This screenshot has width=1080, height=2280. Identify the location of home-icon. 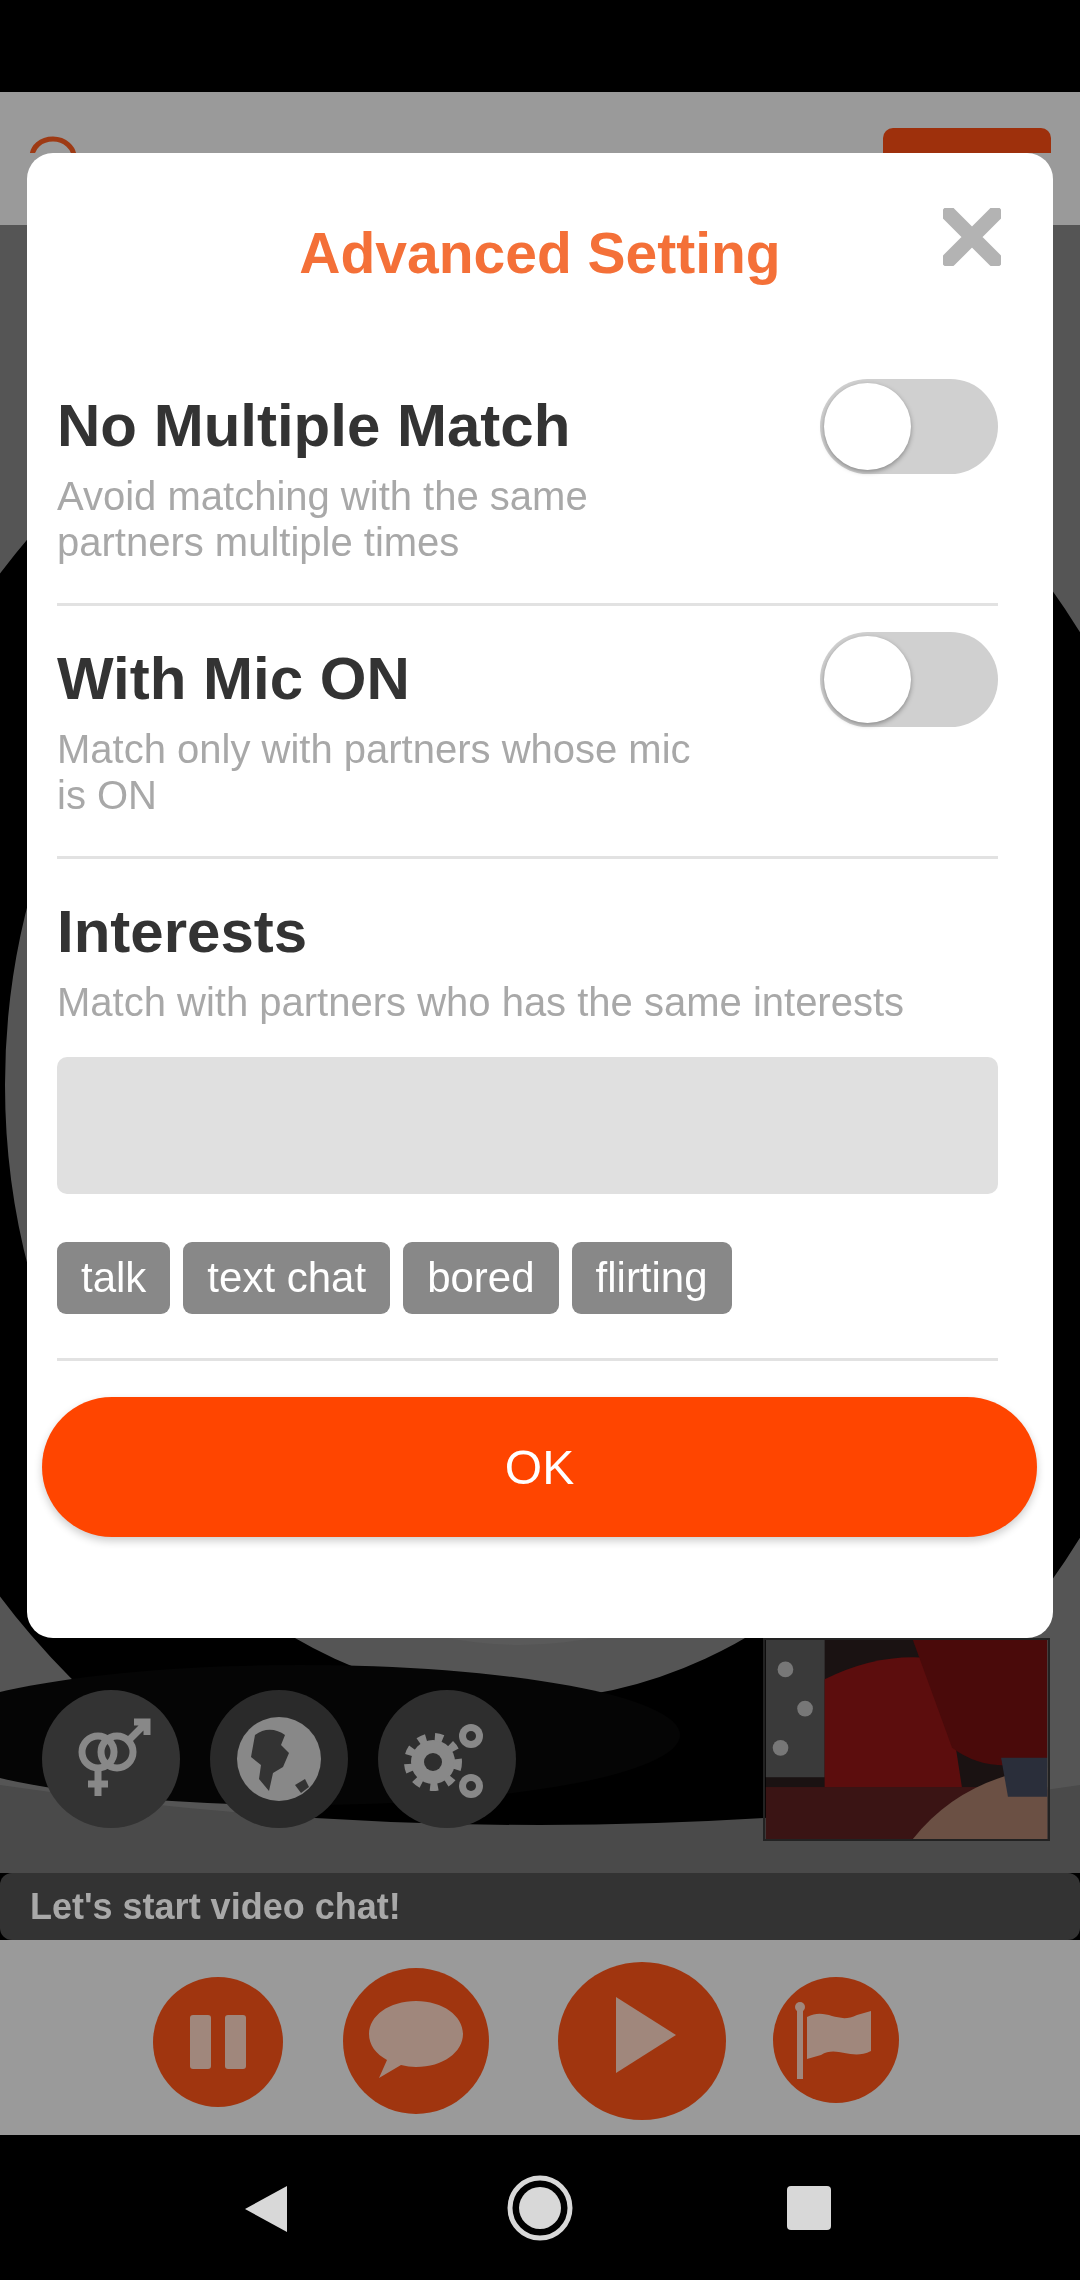
(540, 2208).